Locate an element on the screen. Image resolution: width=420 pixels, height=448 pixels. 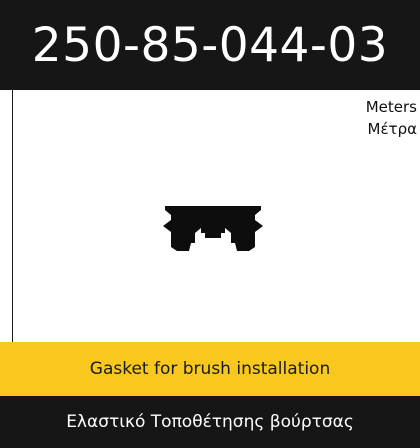
description-greek: Ελαστικό Τοποθέτησης βούρτσας is located at coordinates (210, 422).